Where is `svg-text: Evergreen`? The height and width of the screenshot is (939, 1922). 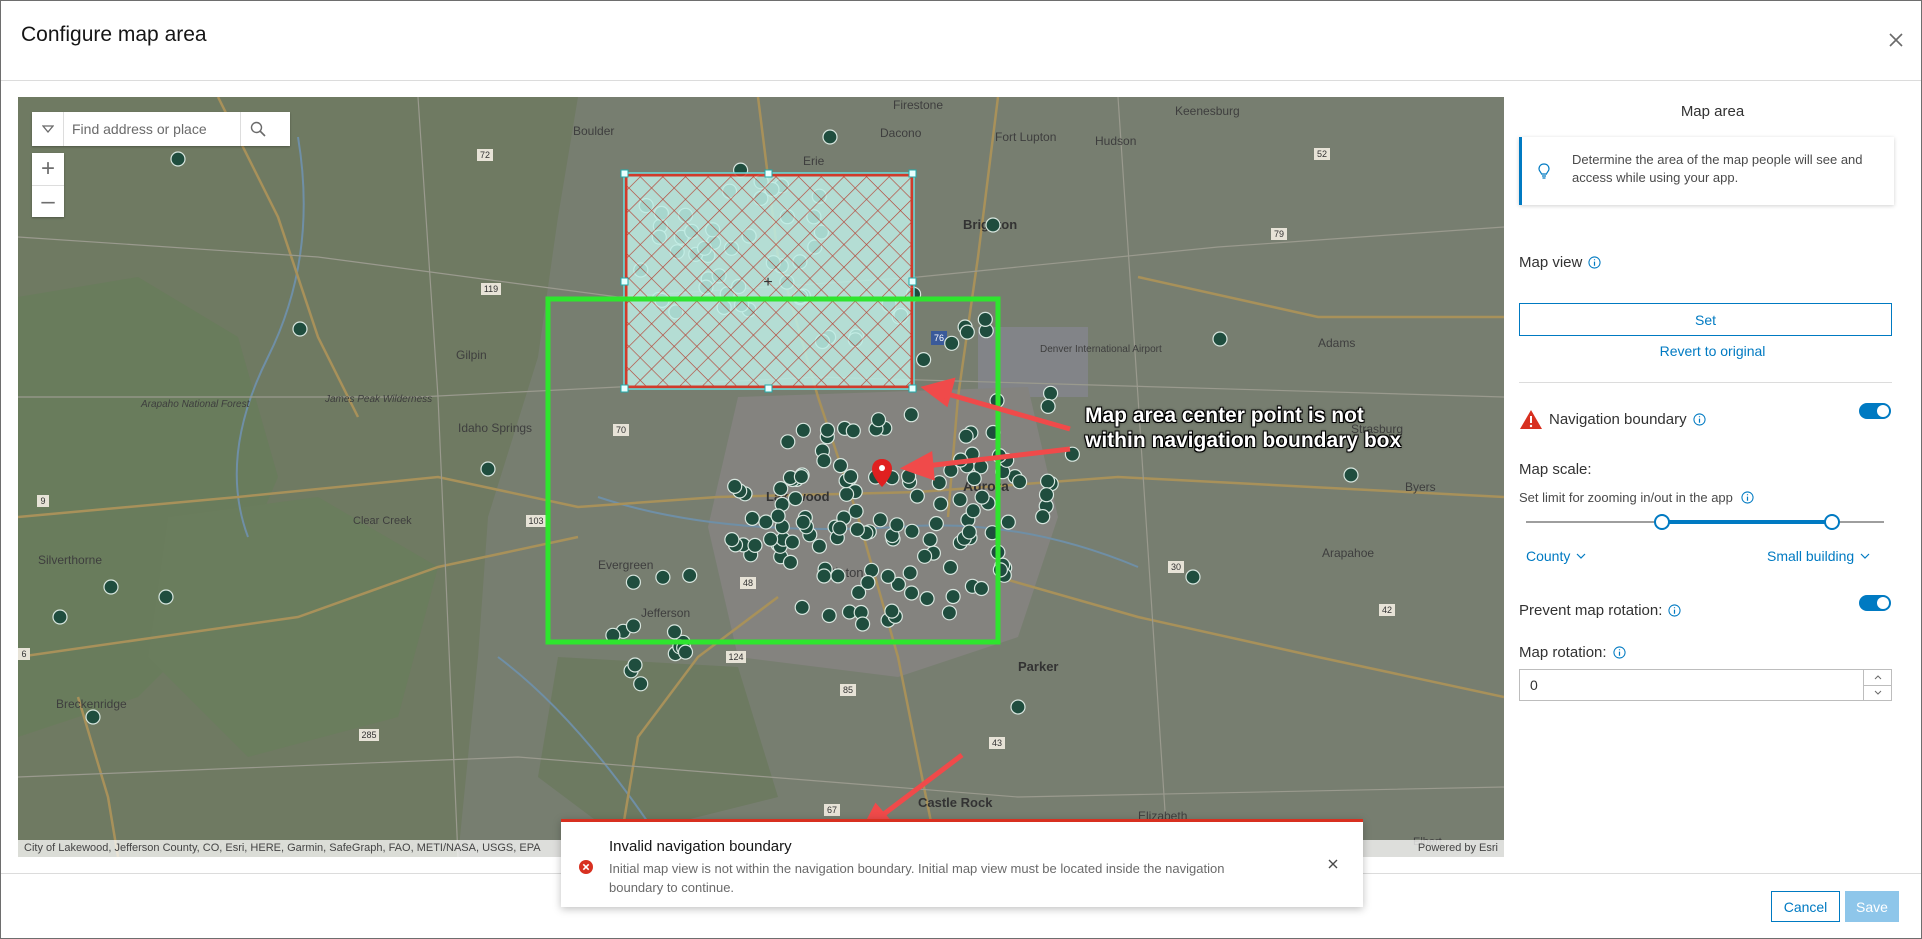
svg-text: Evergreen is located at coordinates (625, 565).